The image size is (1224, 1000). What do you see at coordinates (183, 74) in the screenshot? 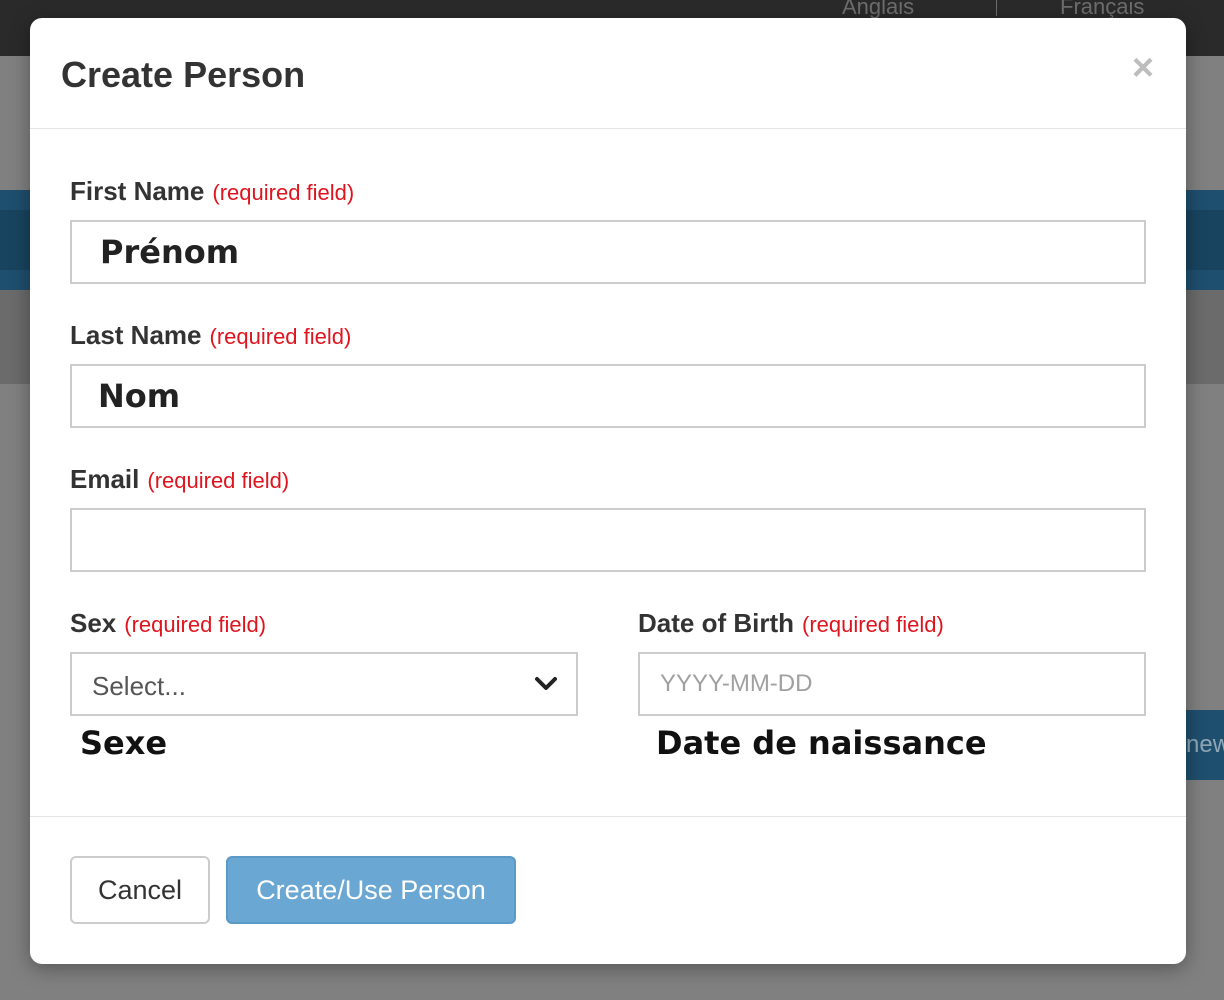
I see `modal-title: Create Person` at bounding box center [183, 74].